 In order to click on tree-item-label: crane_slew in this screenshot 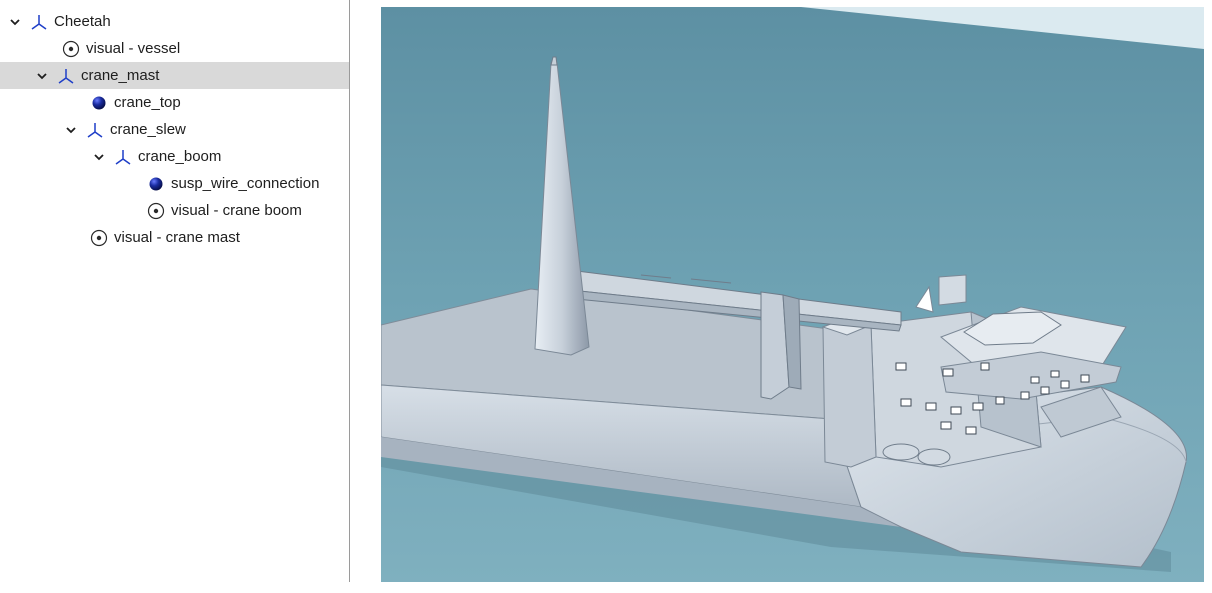, I will do `click(148, 129)`.